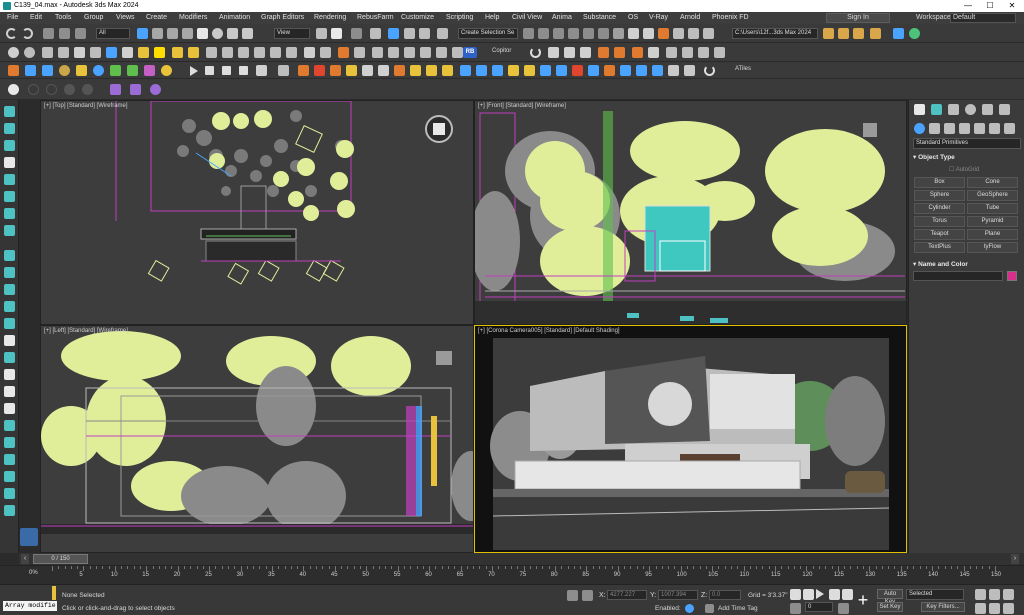  What do you see at coordinates (967, 143) in the screenshot?
I see `primitive-type-dropdown: Standard Primitives` at bounding box center [967, 143].